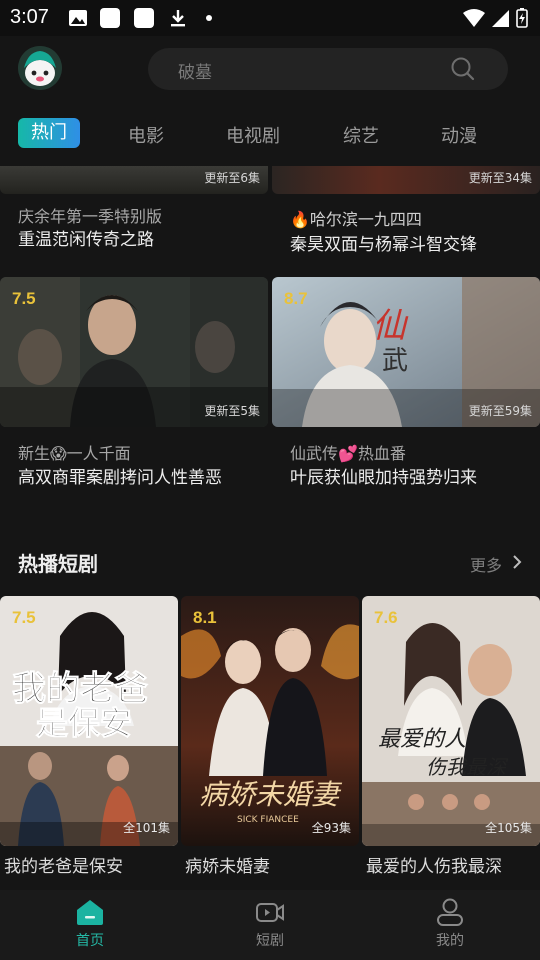 The width and height of the screenshot is (540, 960). I want to click on signal-icon, so click(500, 18).